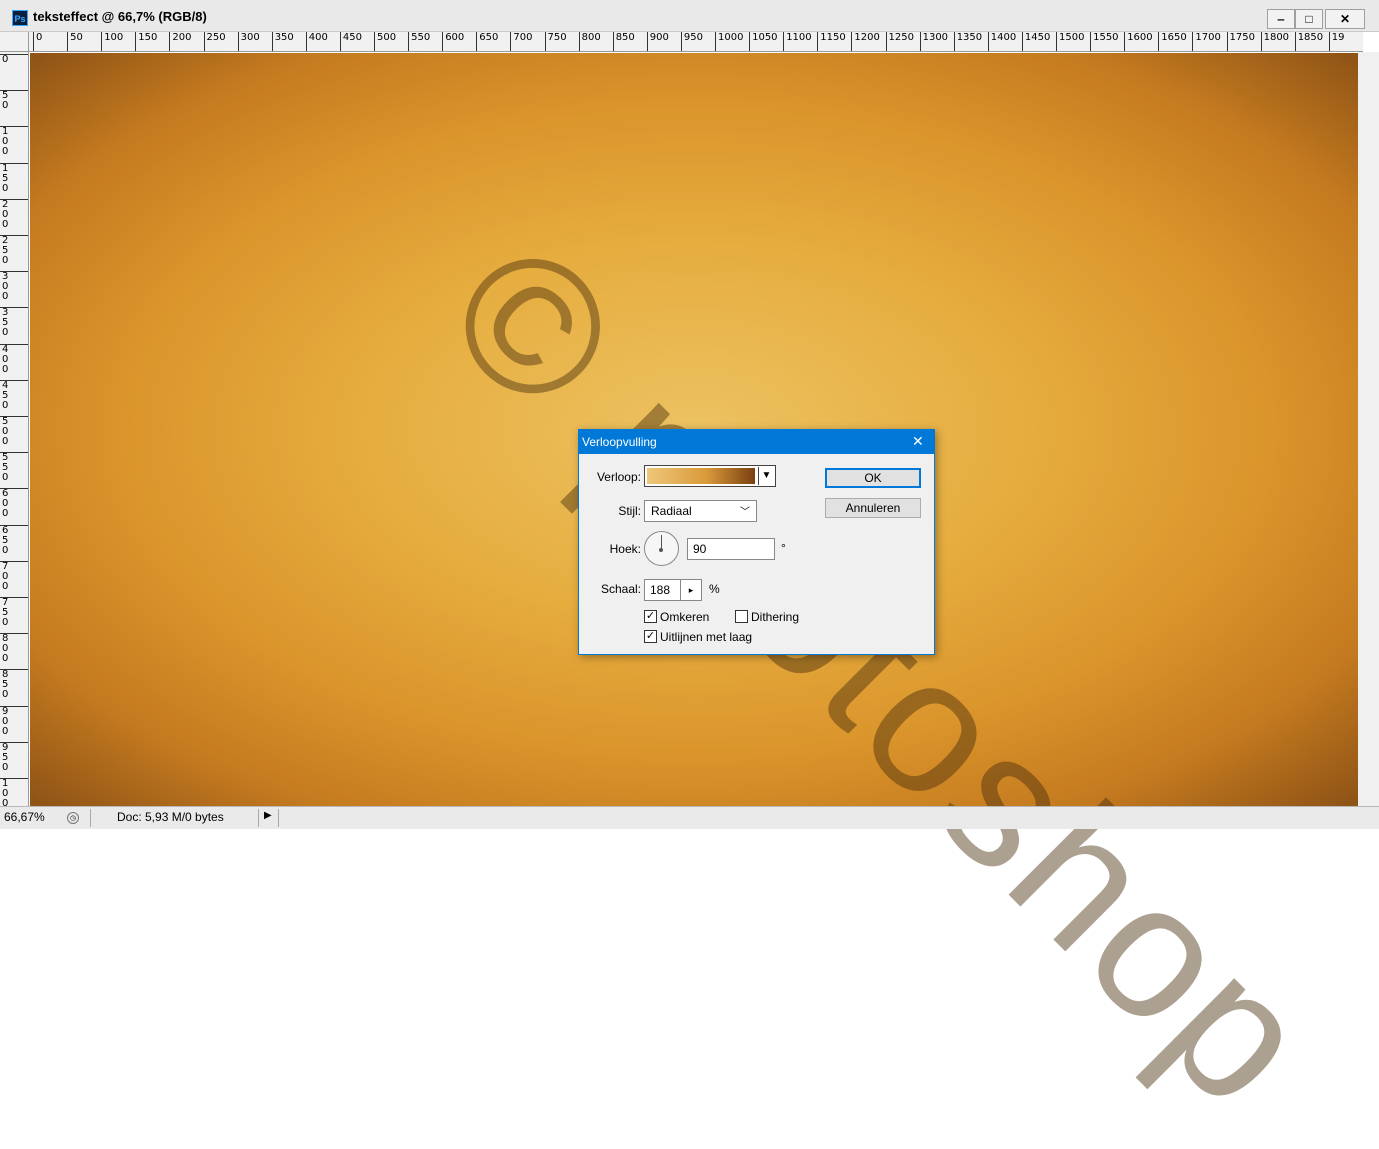 This screenshot has height=1149, width=1379. What do you see at coordinates (146, 41) in the screenshot?
I see `ruler-h-tick: 150` at bounding box center [146, 41].